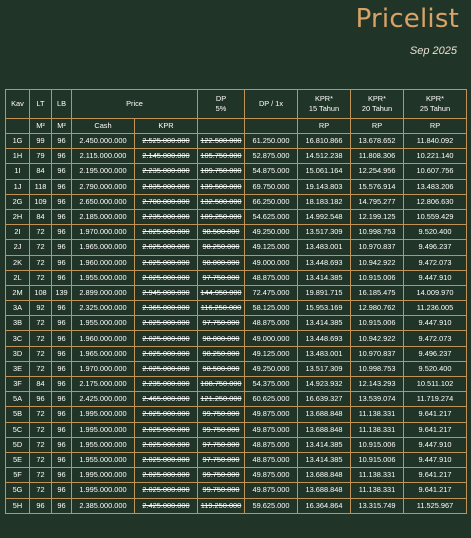 This screenshot has height=538, width=471. What do you see at coordinates (435, 141) in the screenshot?
I see `cell-kpr25: 11.840.092` at bounding box center [435, 141].